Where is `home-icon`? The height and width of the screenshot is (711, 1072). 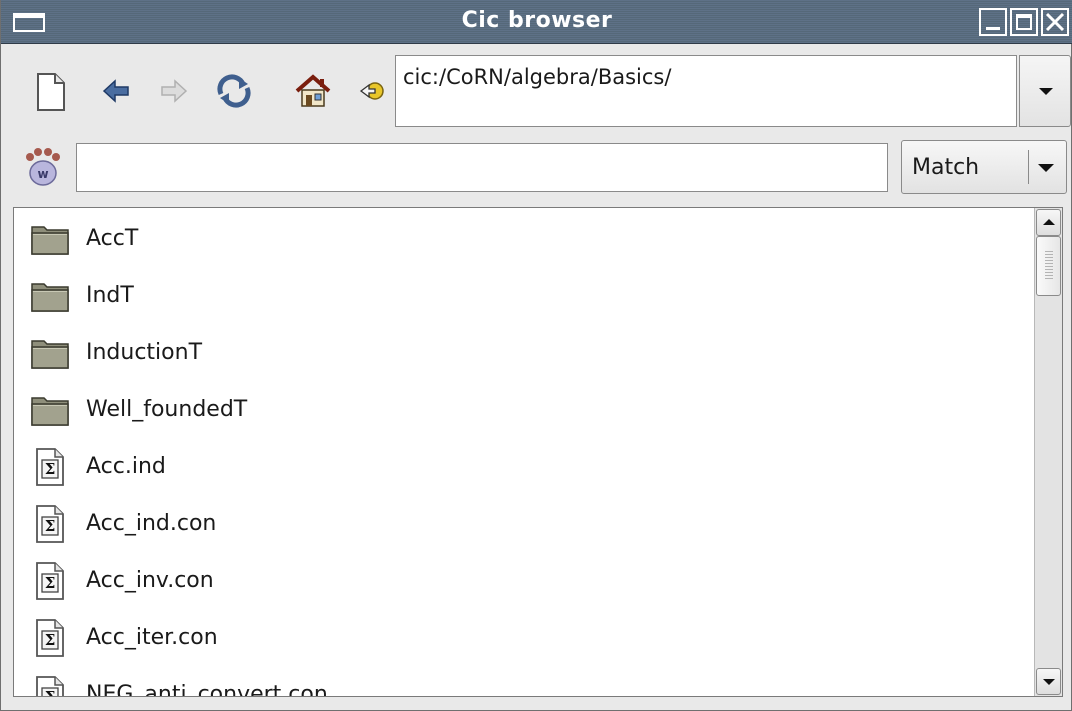
home-icon is located at coordinates (313, 90).